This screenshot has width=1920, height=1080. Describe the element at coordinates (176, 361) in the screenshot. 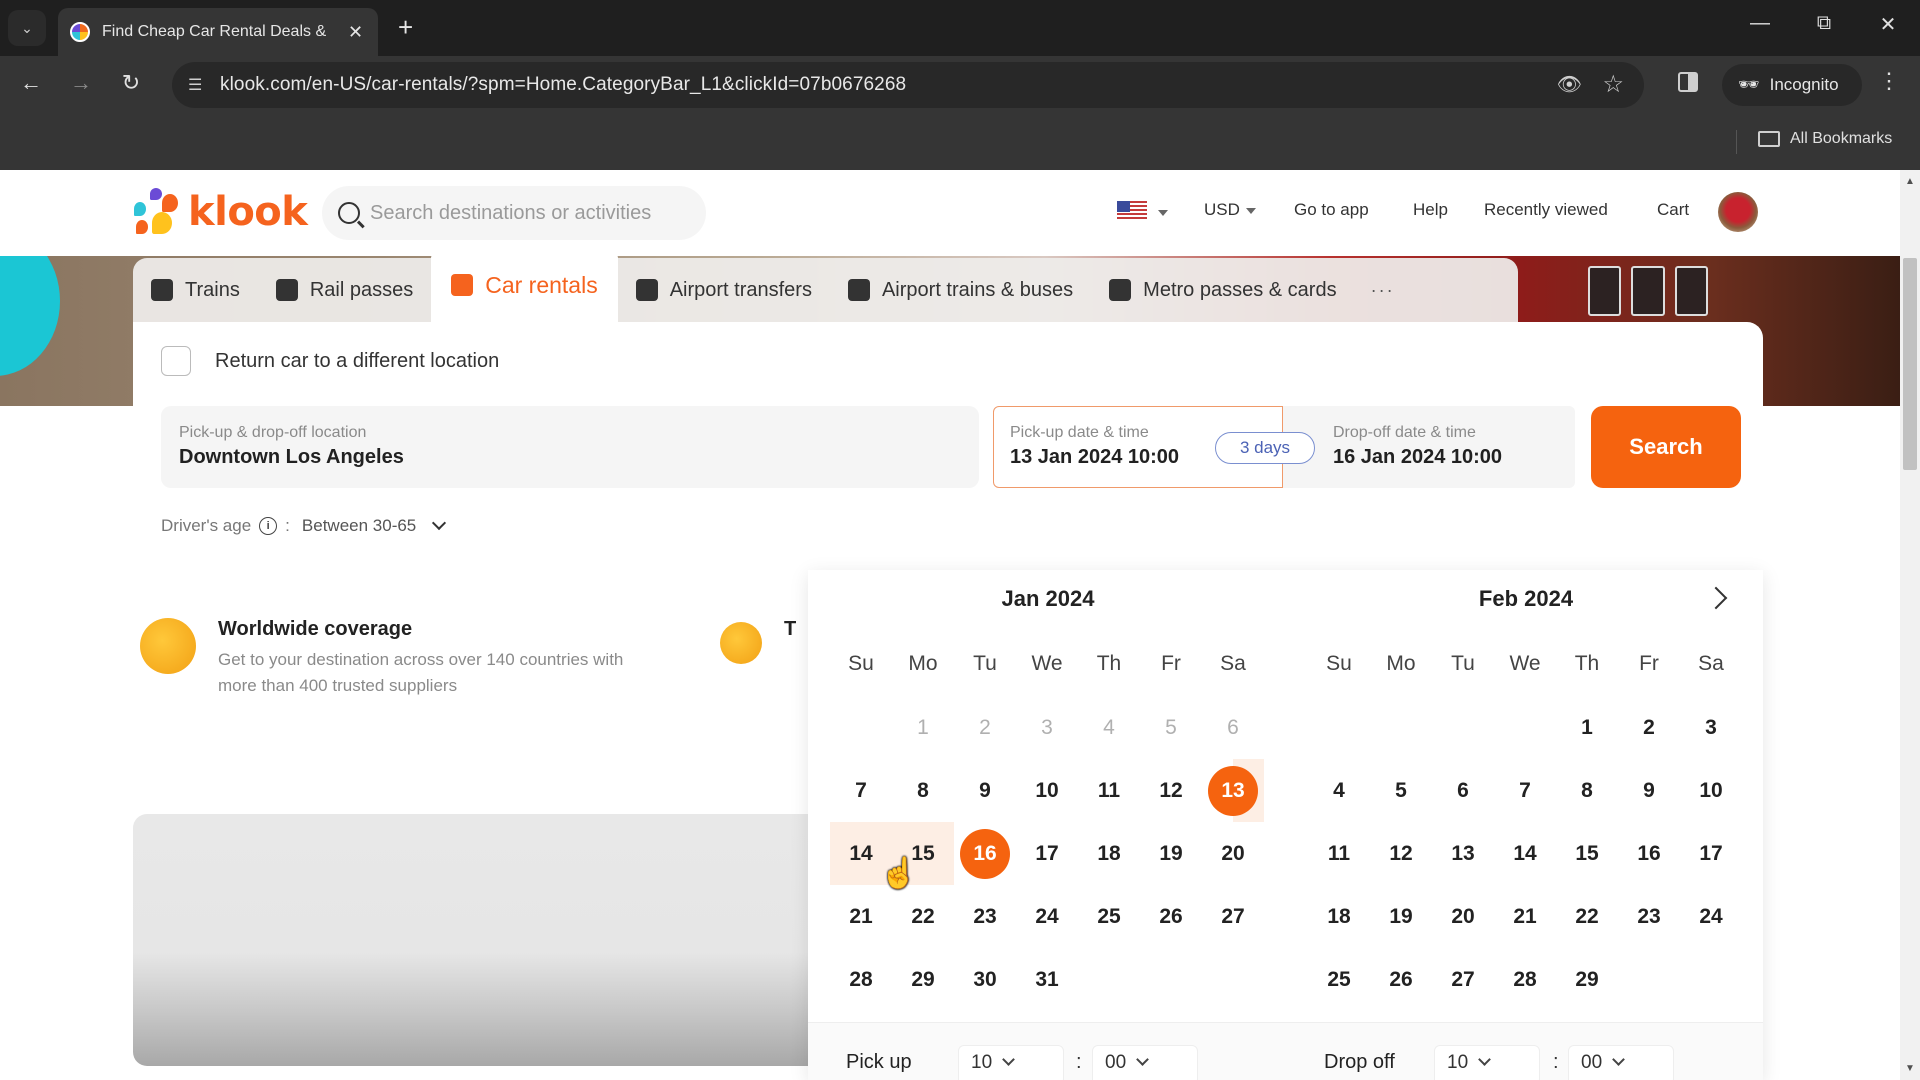

I see `return-different-location-checkbox` at that location.